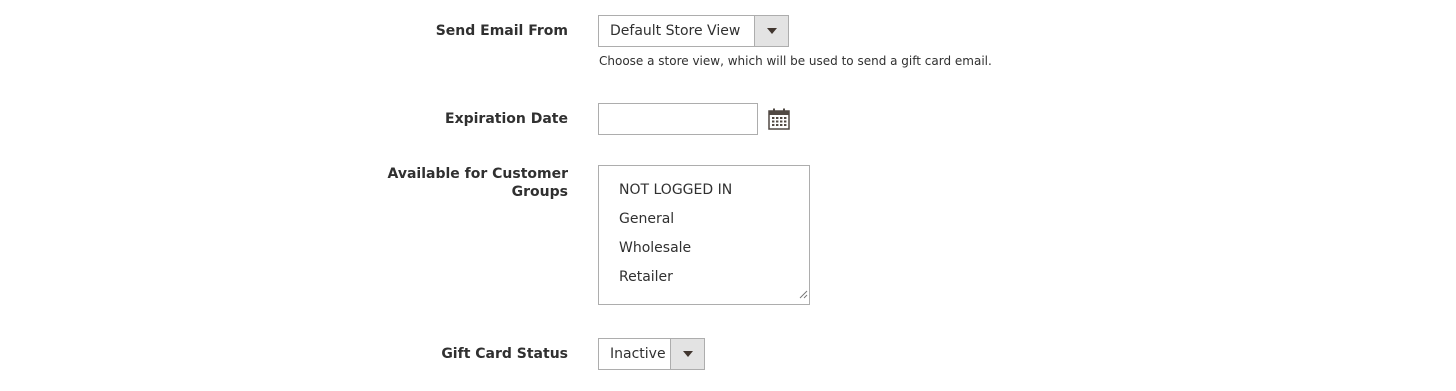  I want to click on send-email-from-select: Default Store View, so click(693, 31).